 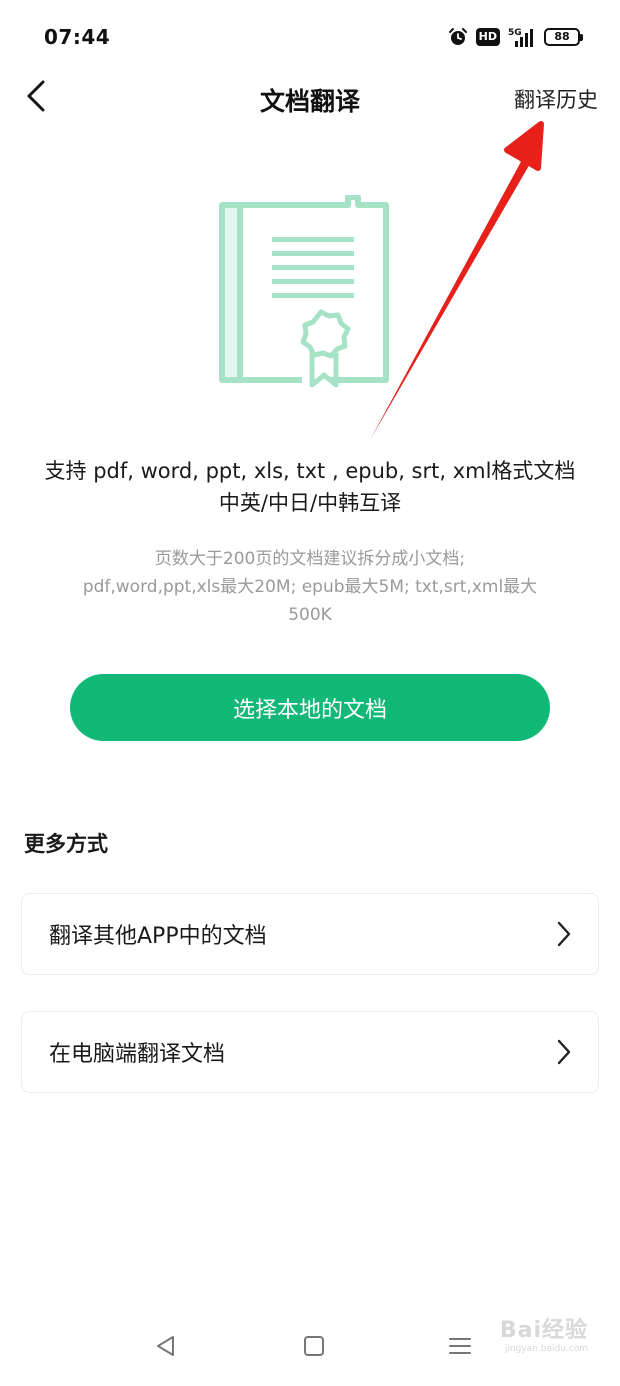 I want to click on watermark-main: Bai经验, so click(x=543, y=1330).